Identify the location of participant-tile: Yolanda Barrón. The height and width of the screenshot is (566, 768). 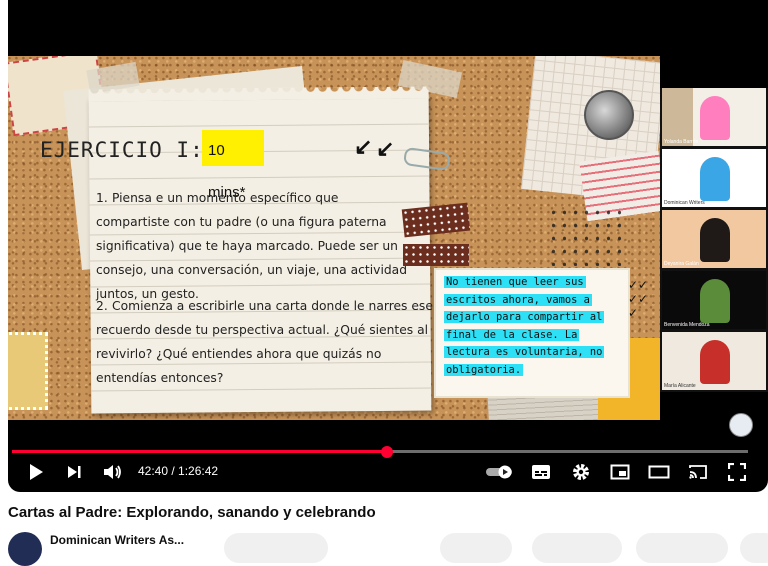
(714, 117).